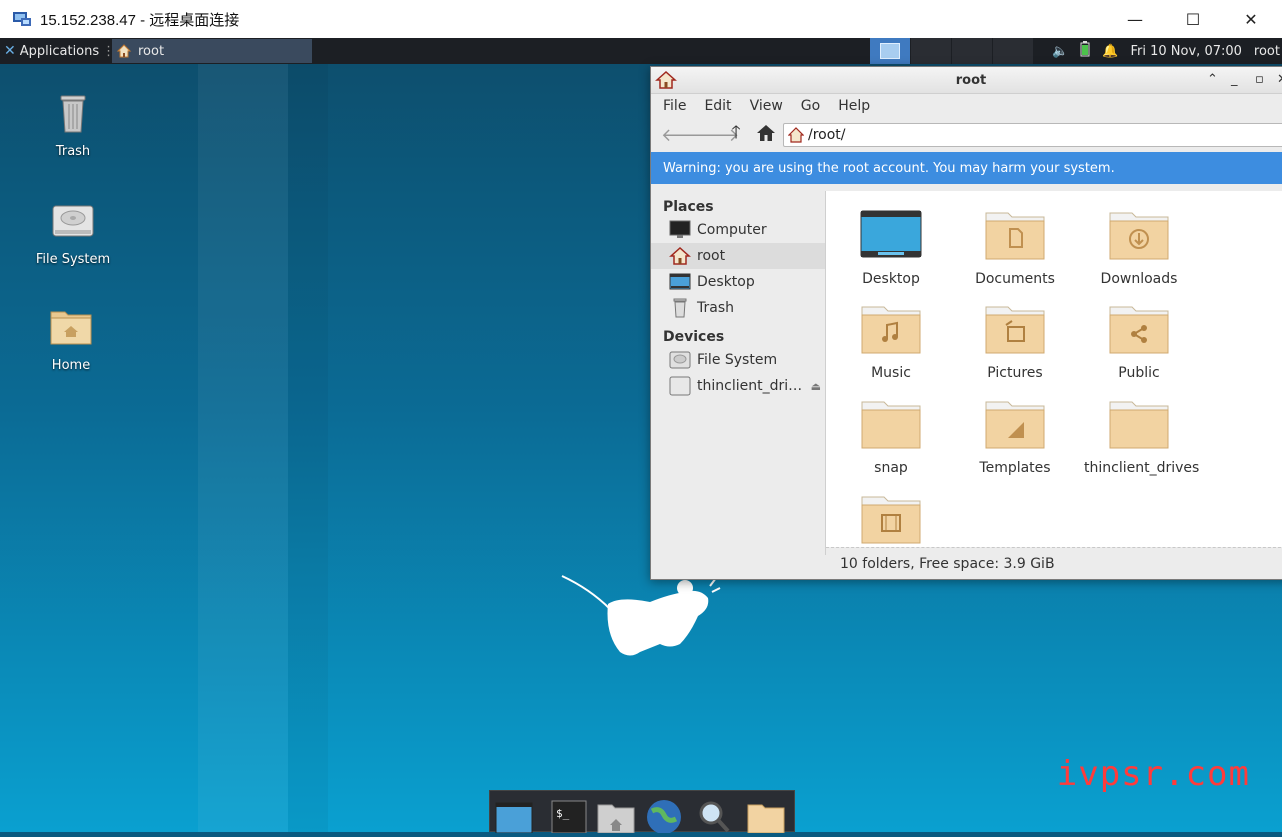 The width and height of the screenshot is (1282, 837). I want to click on folder-button, so click(766, 815).